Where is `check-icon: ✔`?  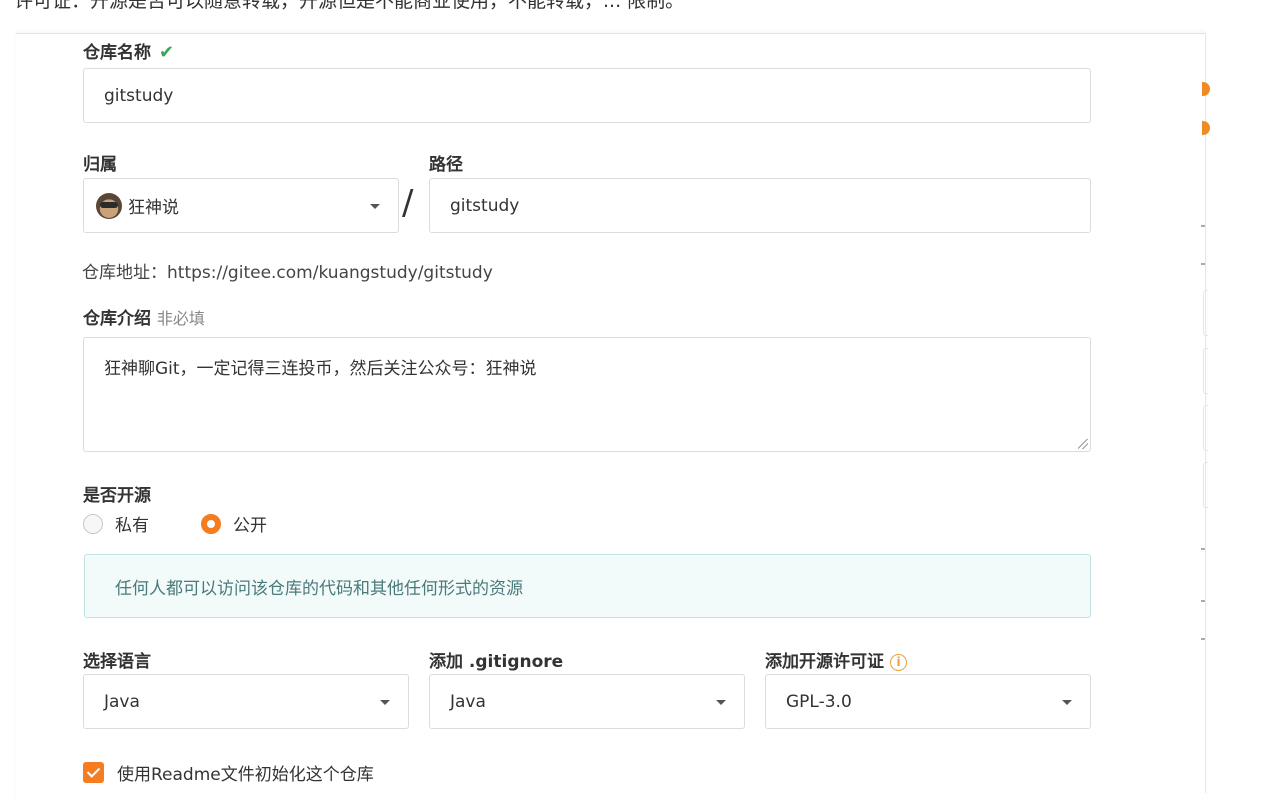 check-icon: ✔ is located at coordinates (167, 52).